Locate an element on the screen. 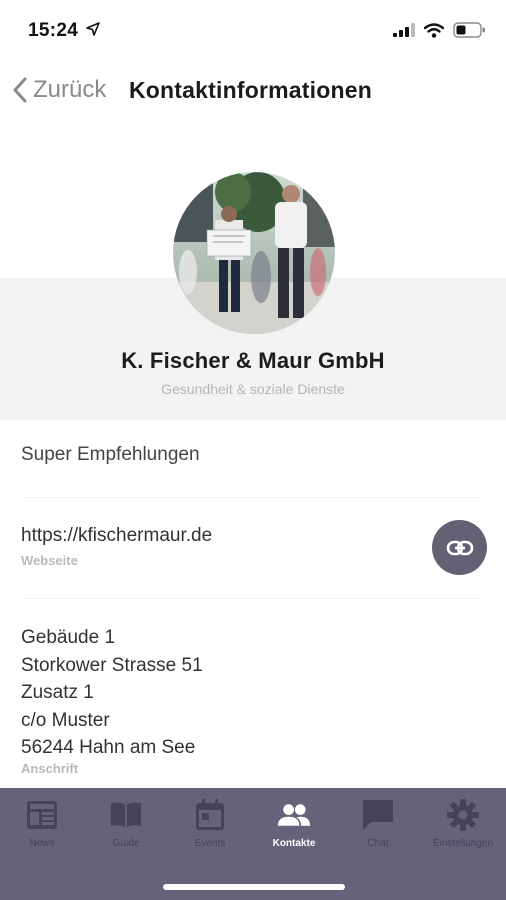 Image resolution: width=506 pixels, height=900 pixels. tab-events: Events is located at coordinates (210, 824).